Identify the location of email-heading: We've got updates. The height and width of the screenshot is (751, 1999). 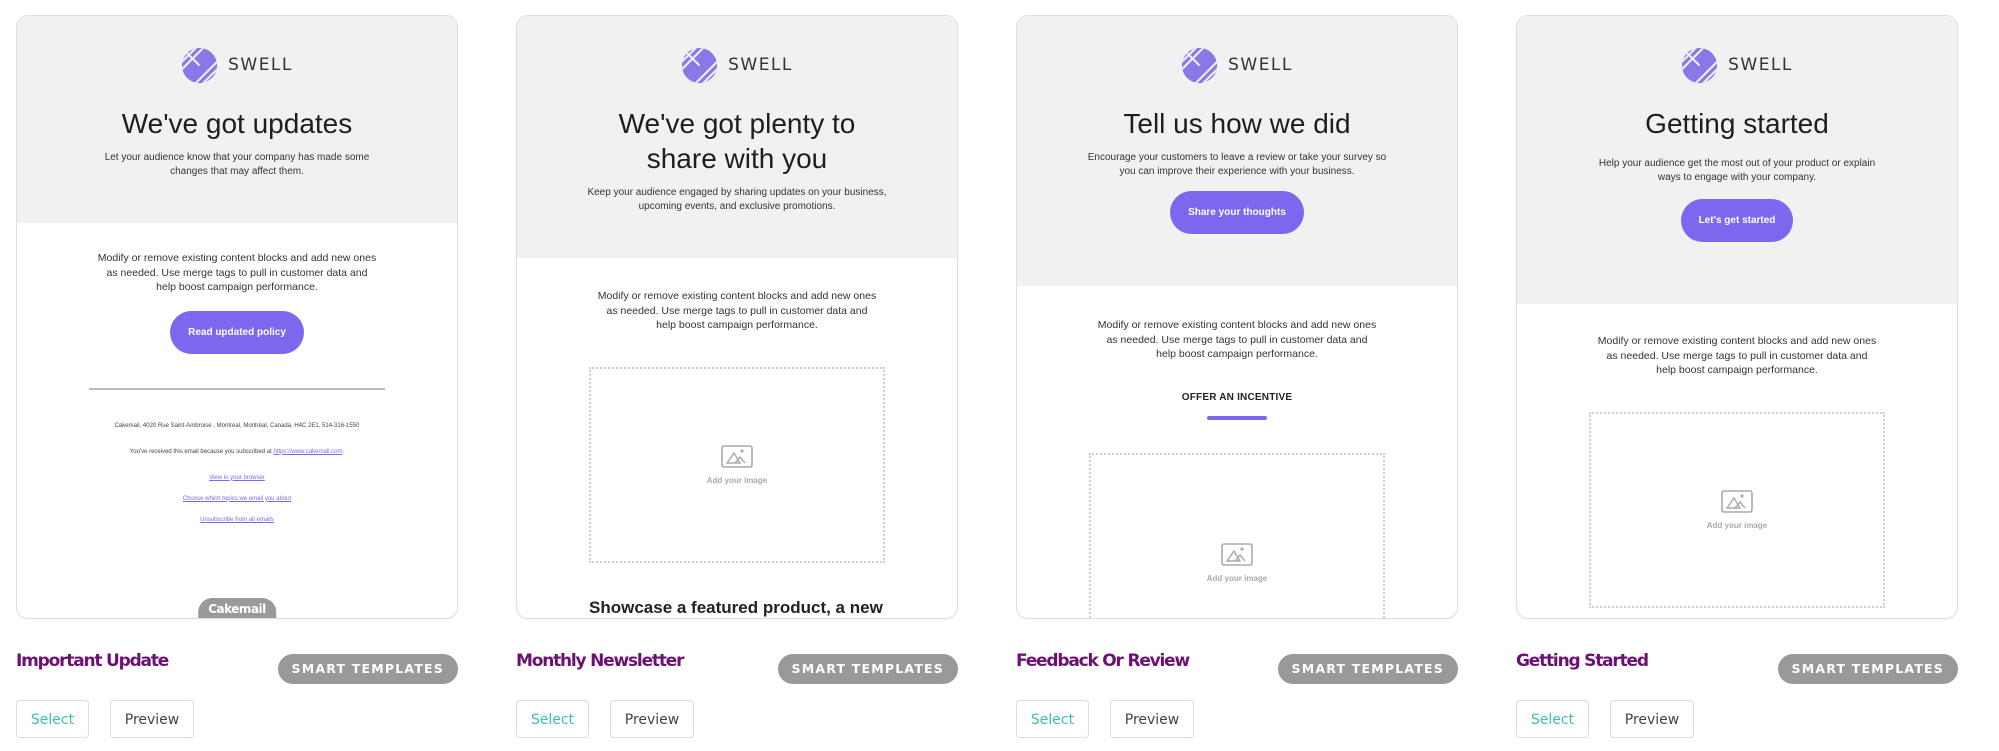
(237, 123).